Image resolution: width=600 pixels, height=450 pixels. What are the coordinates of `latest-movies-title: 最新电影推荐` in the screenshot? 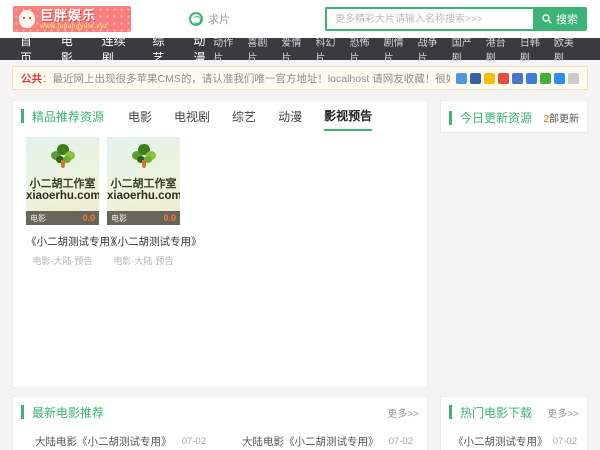 It's located at (68, 412).